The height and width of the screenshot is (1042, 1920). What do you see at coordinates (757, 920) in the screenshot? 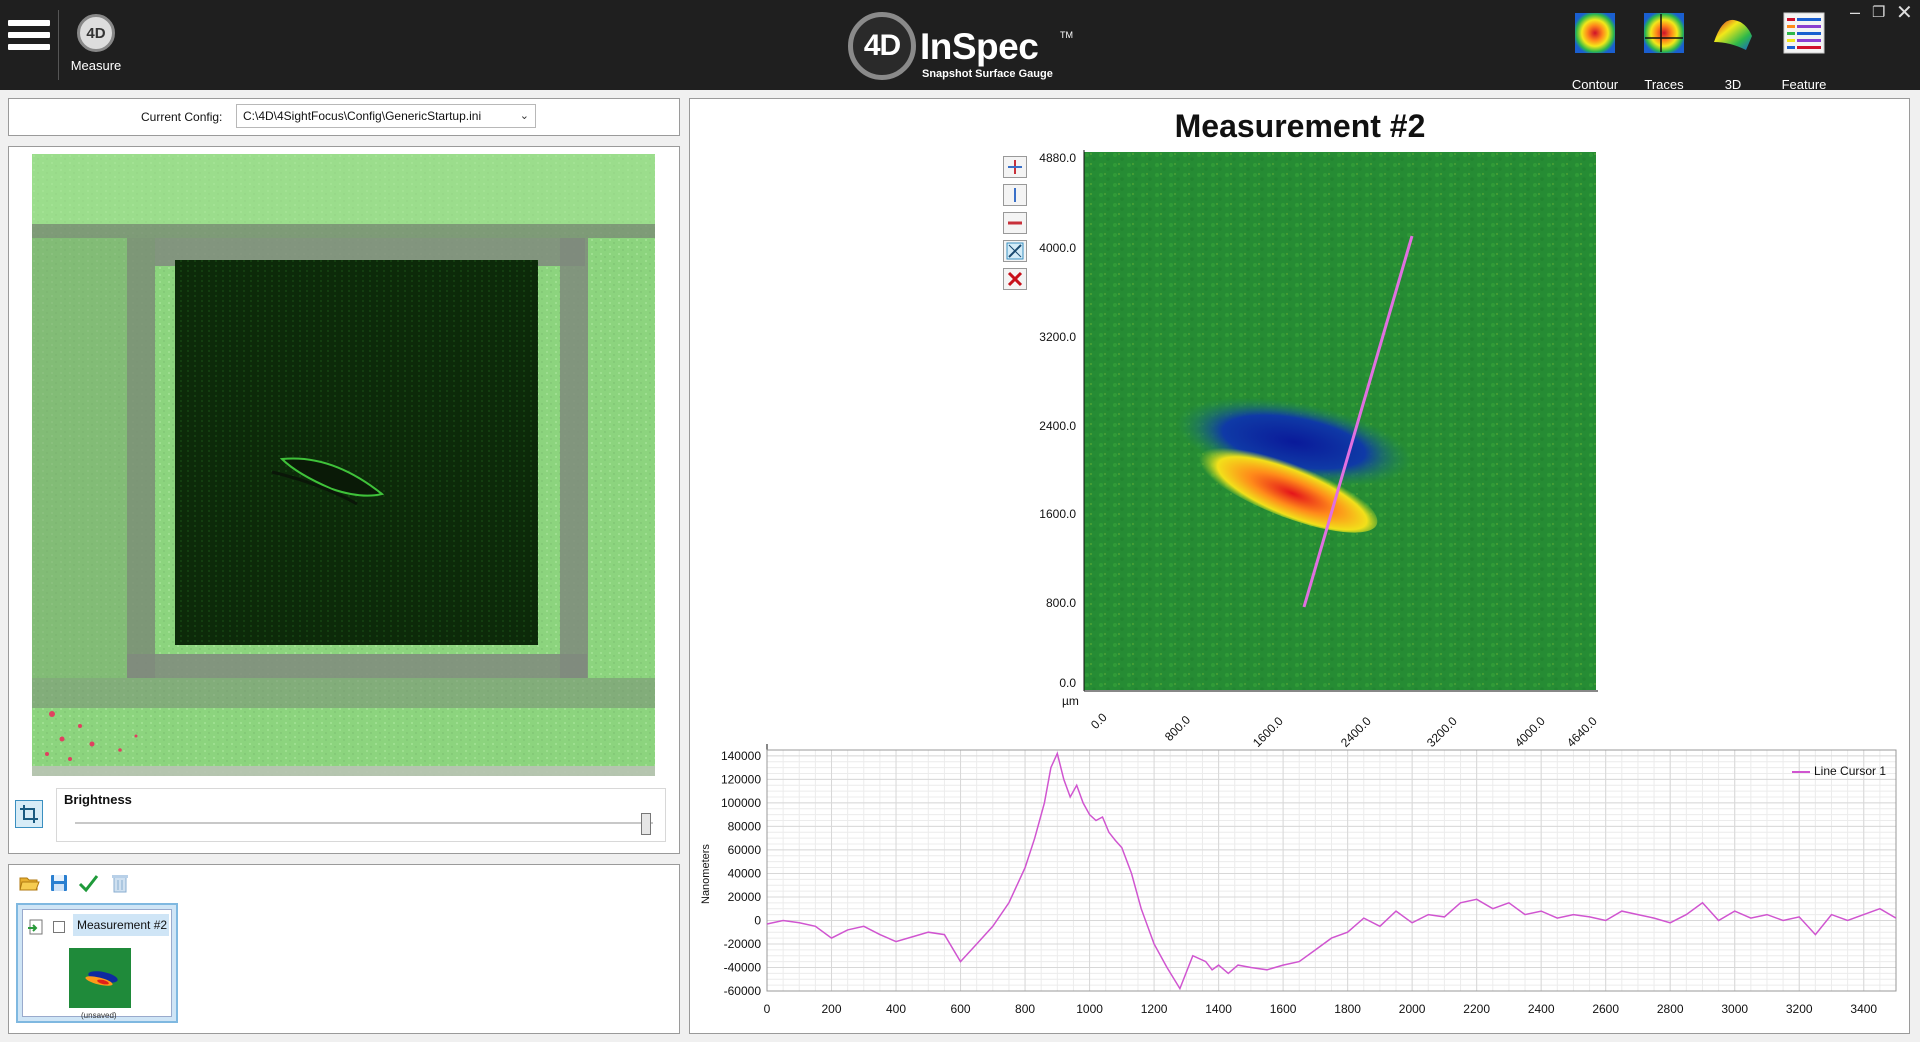
I see `y-tick-label: 0` at bounding box center [757, 920].